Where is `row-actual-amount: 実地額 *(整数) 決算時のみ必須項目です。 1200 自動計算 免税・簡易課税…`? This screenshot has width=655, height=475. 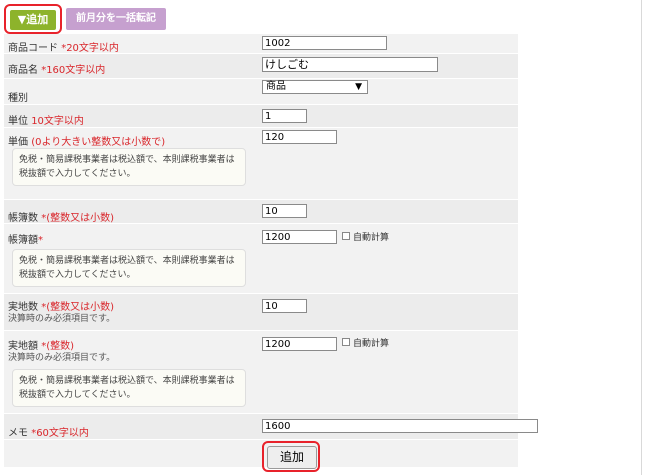
row-actual-amount: 実地額 *(整数) 決算時のみ必須項目です。 1200 自動計算 免税・簡易課税… is located at coordinates (261, 372).